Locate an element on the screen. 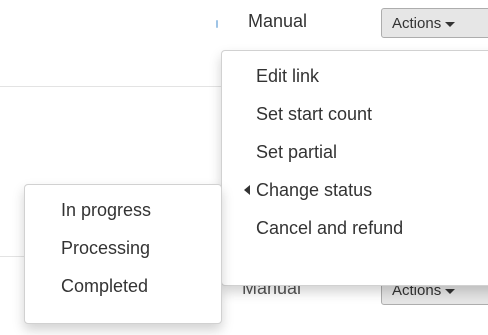 This screenshot has height=335, width=488. status-item-in-progress: In progress is located at coordinates (123, 210).